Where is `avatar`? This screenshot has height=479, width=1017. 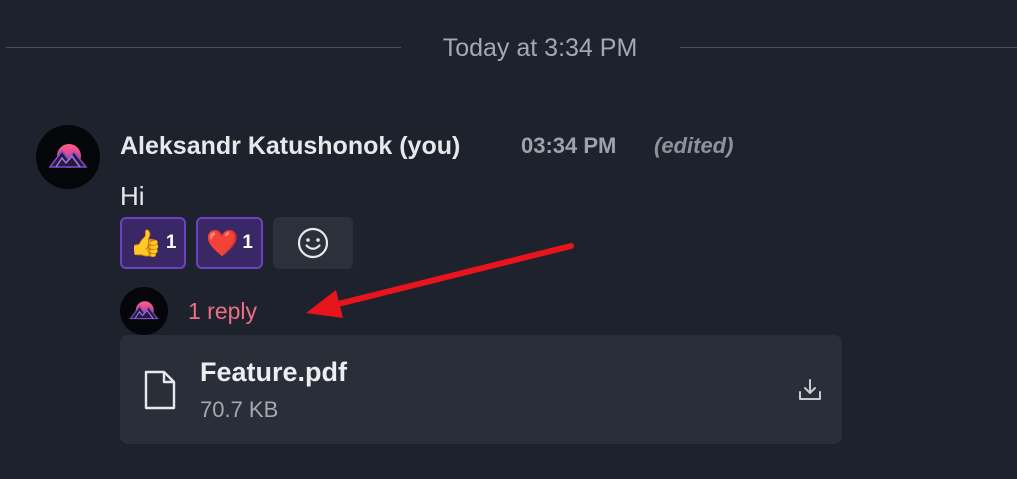 avatar is located at coordinates (68, 157).